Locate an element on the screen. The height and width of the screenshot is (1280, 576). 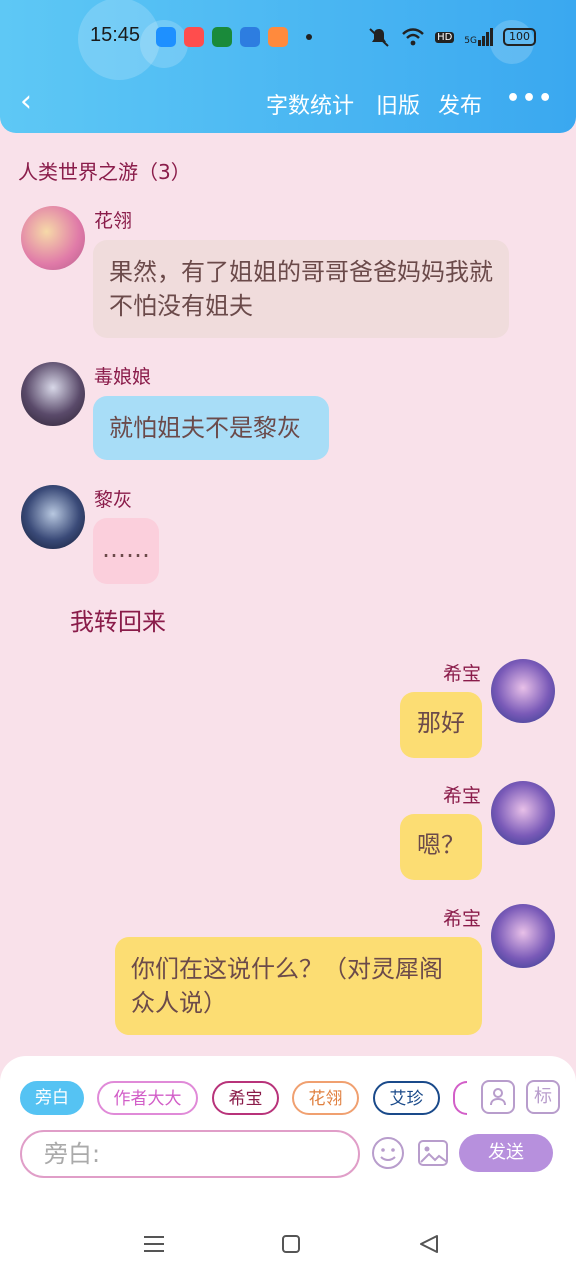
menu-icon is located at coordinates (154, 1244).